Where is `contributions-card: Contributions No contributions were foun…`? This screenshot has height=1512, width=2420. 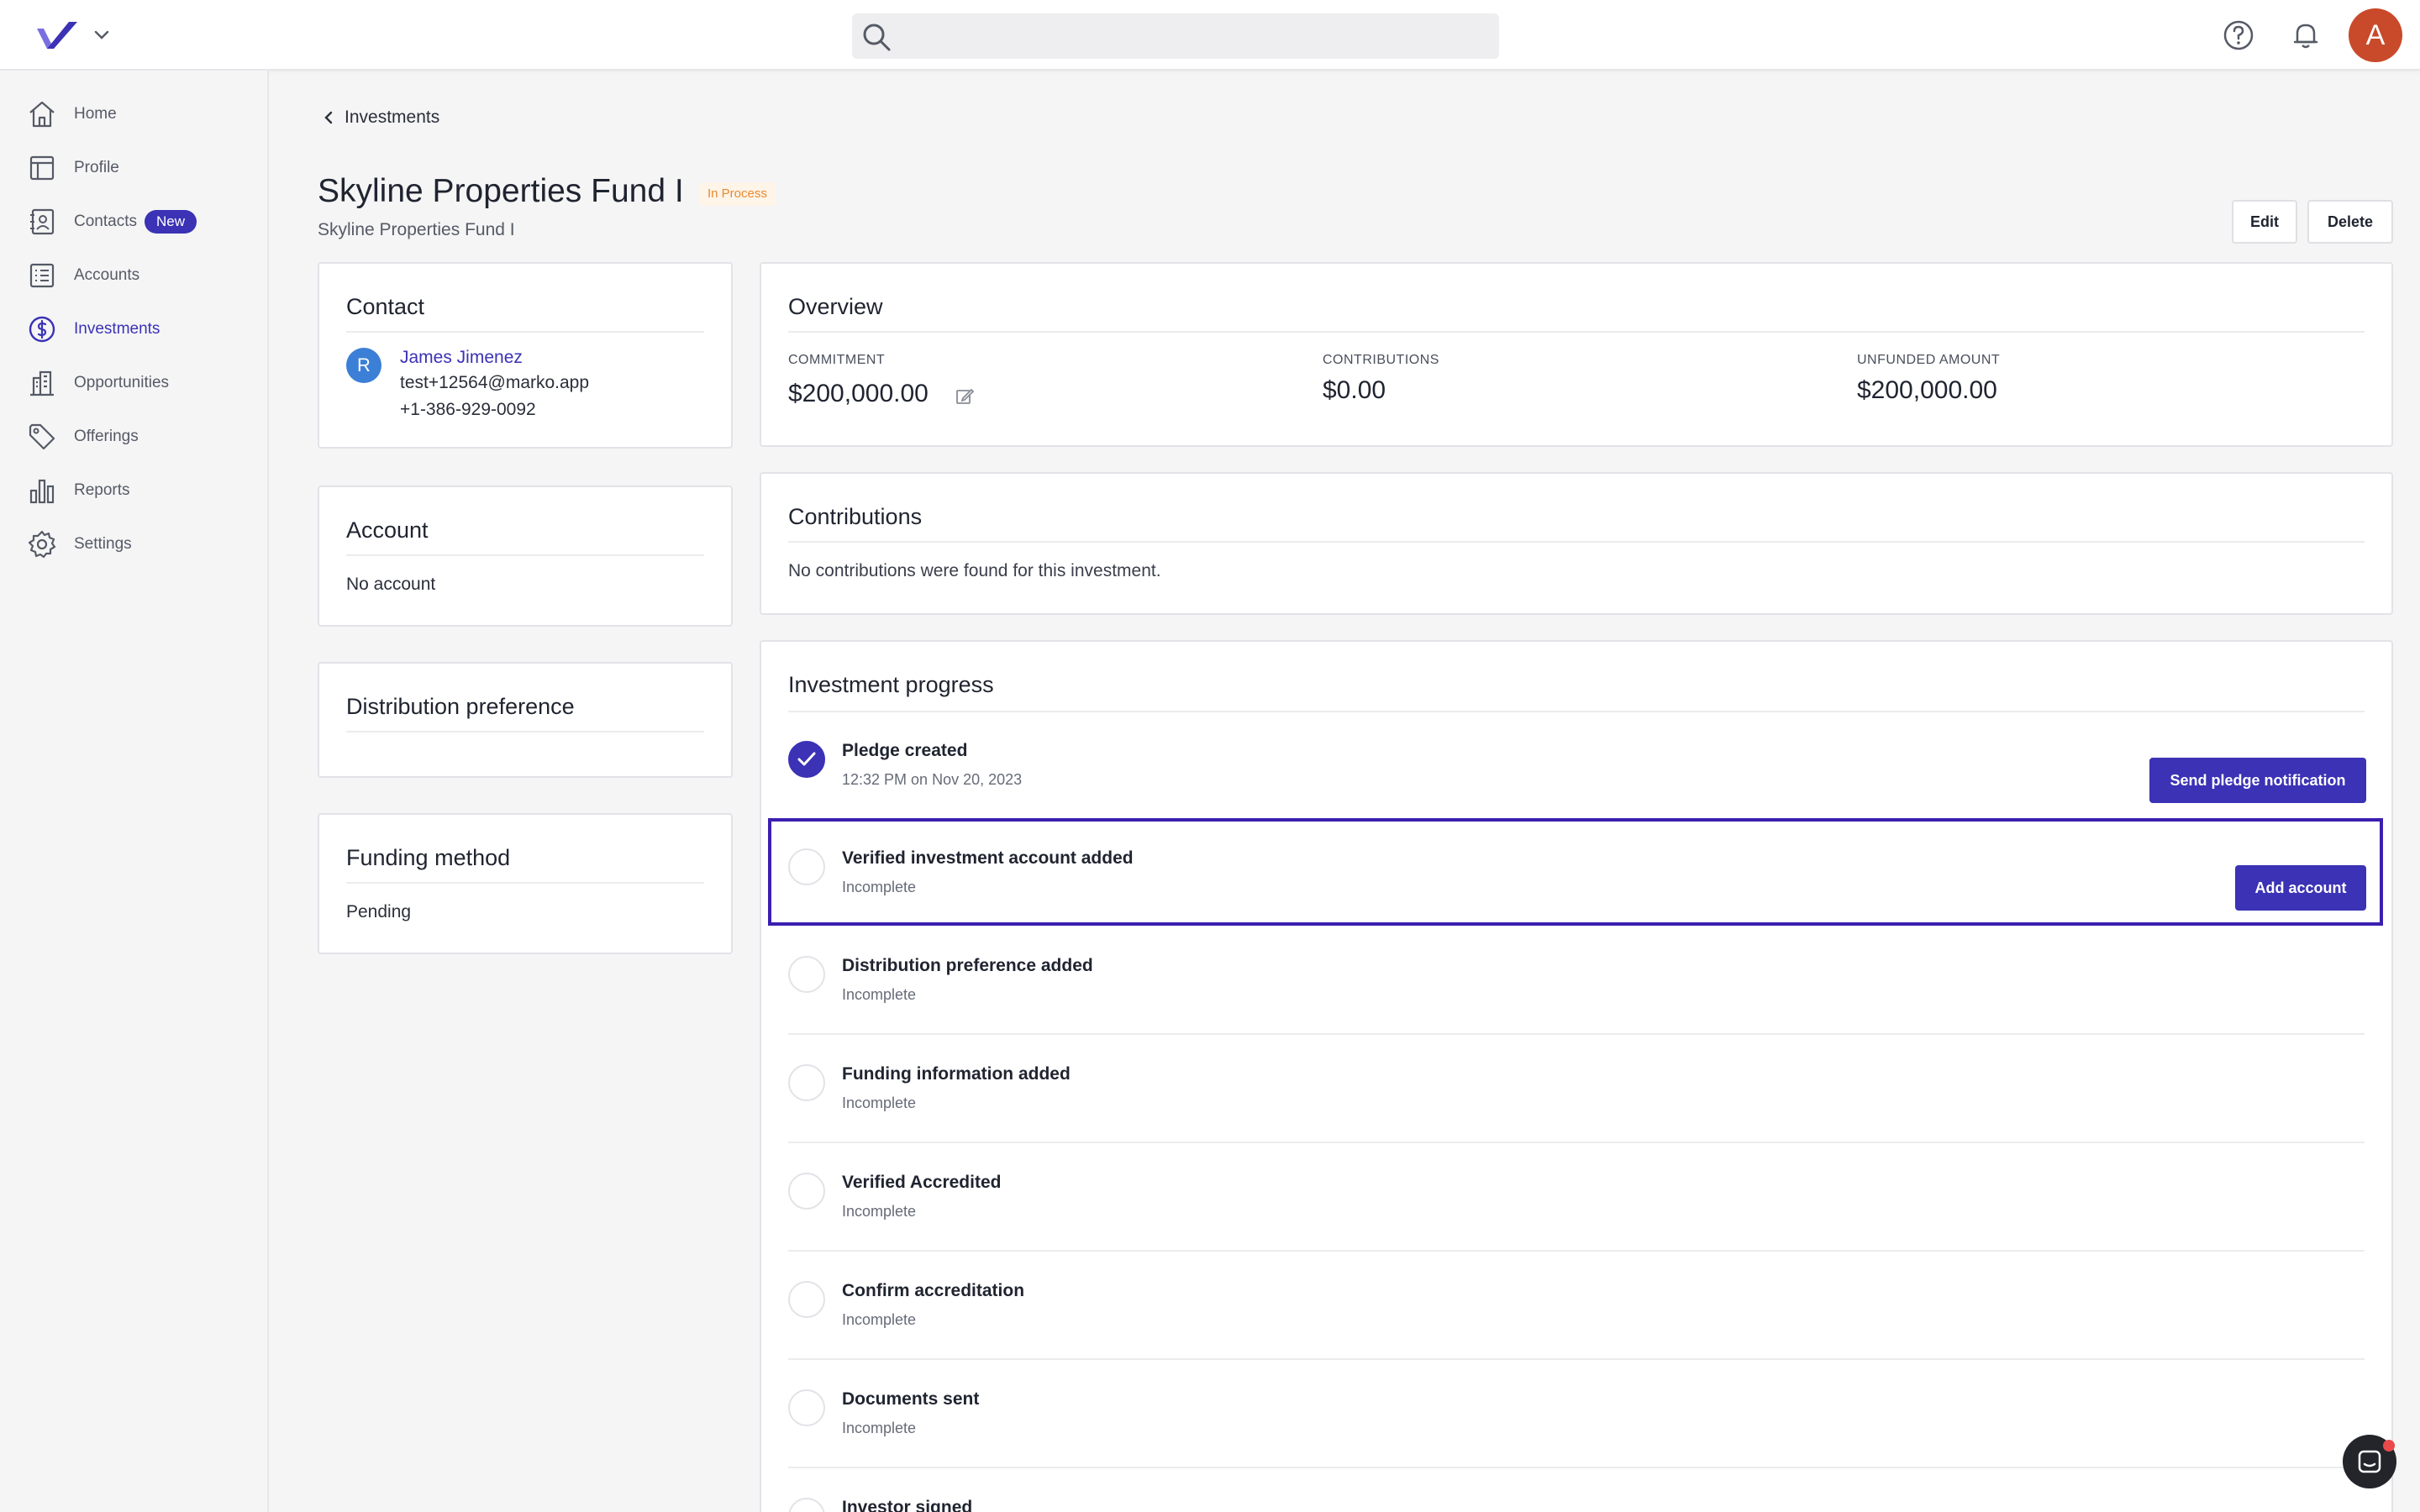 contributions-card: Contributions No contributions were foun… is located at coordinates (1576, 543).